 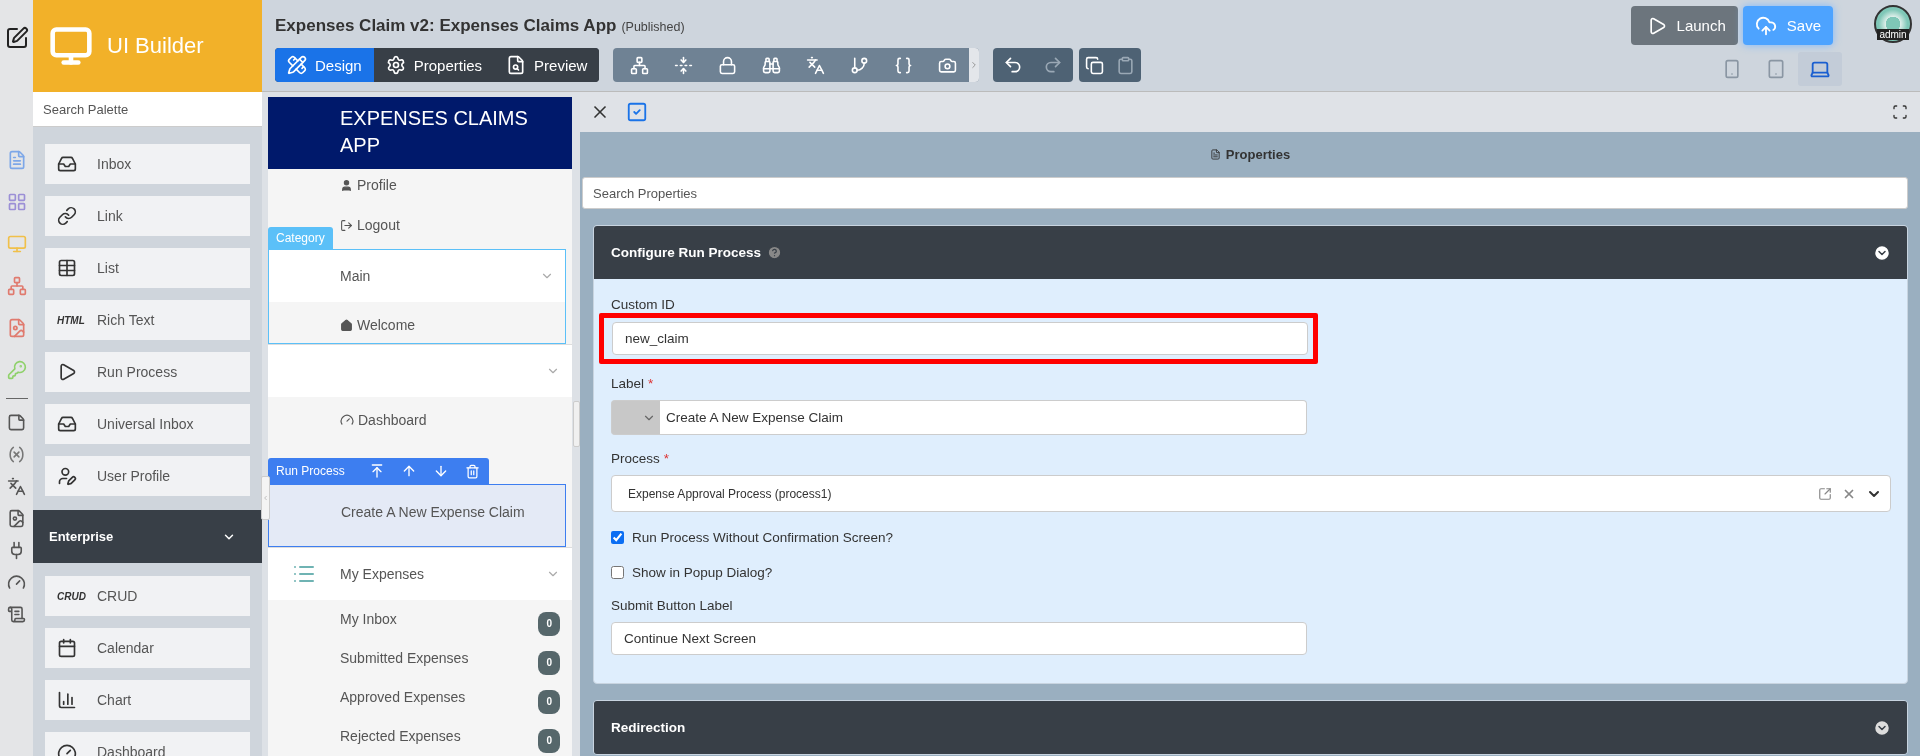 What do you see at coordinates (378, 471) in the screenshot?
I see `element-toolbar: Run Process` at bounding box center [378, 471].